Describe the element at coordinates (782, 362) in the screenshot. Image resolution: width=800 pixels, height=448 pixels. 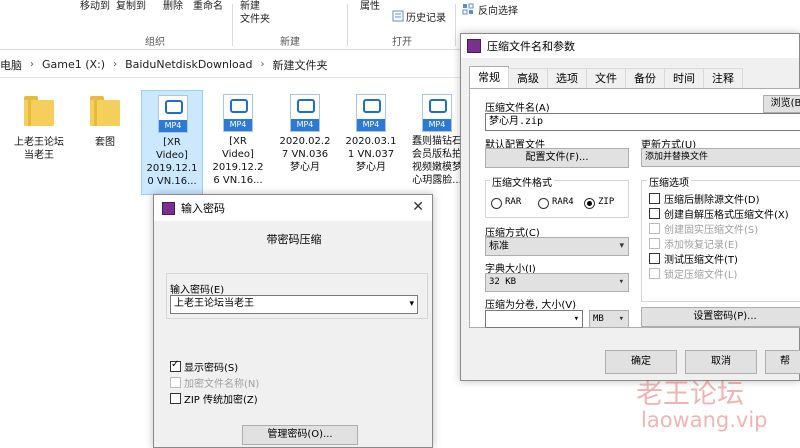
I see `help-button: 帮` at that location.